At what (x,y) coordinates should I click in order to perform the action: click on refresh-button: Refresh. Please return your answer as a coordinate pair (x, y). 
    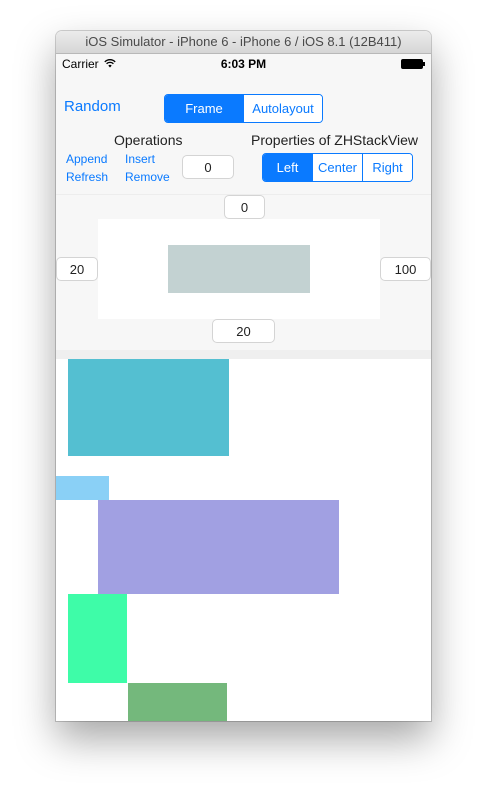
    Looking at the image, I should click on (87, 177).